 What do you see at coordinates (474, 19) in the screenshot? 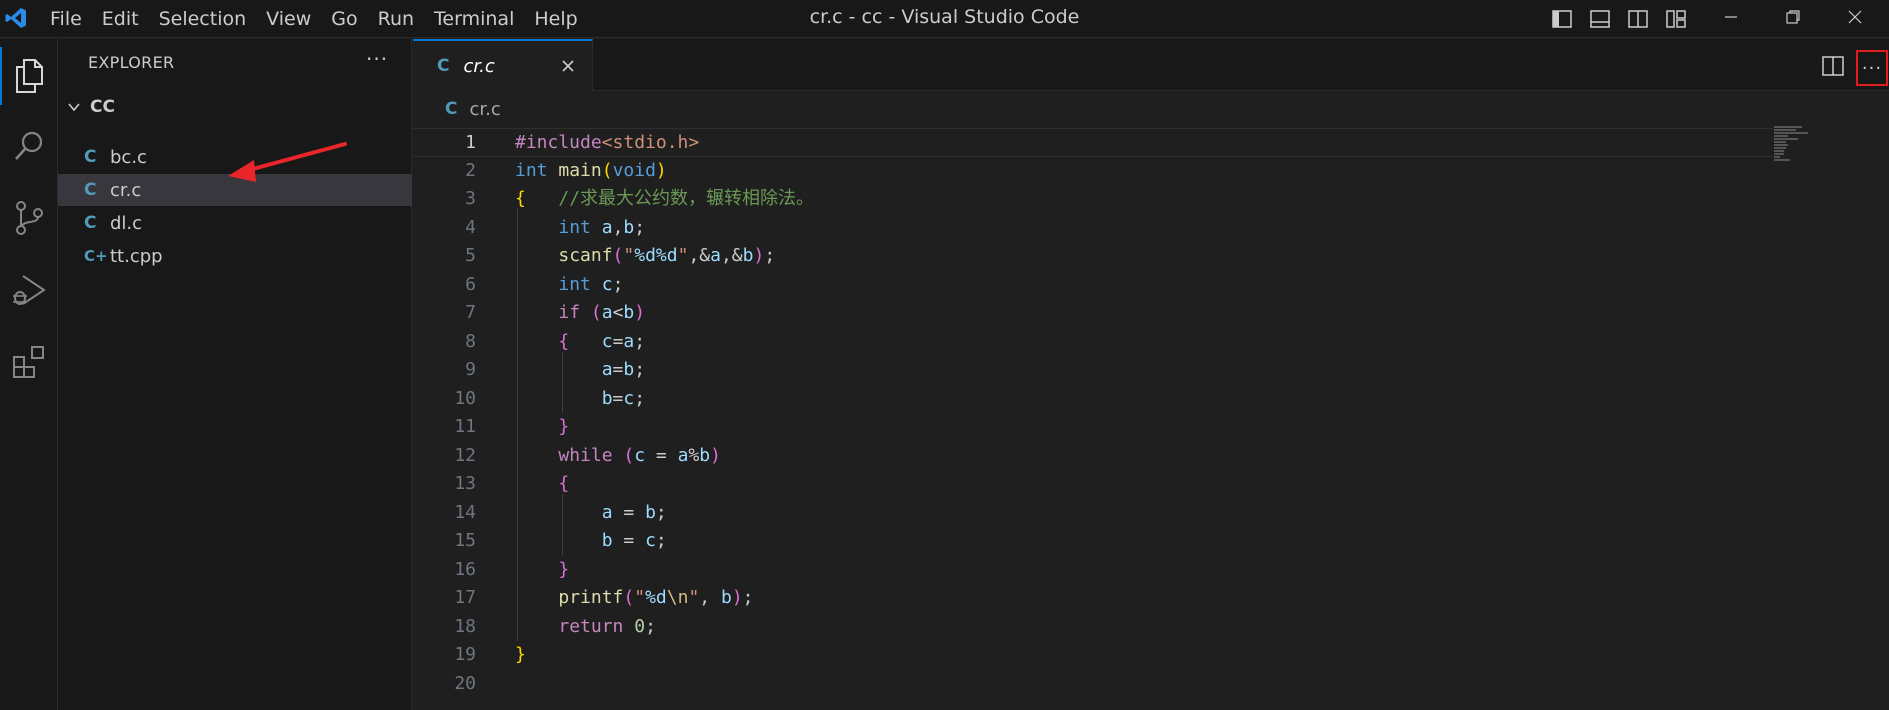
I see `menu-terminal: Terminal` at bounding box center [474, 19].